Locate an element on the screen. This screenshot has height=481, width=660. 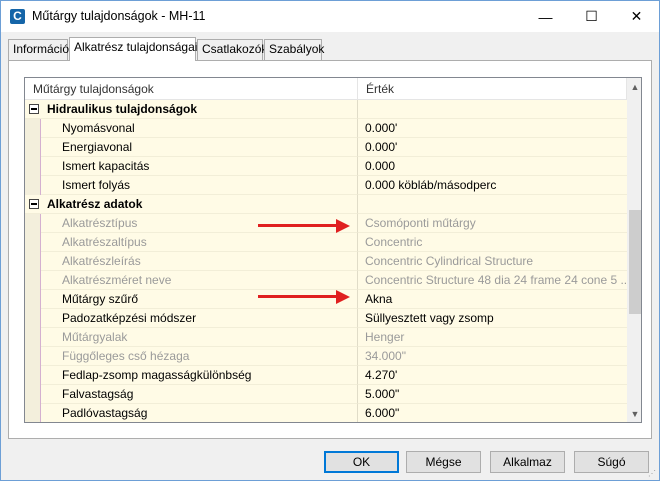
property-value: Concentric Cylindrical Structure is located at coordinates (492, 261).